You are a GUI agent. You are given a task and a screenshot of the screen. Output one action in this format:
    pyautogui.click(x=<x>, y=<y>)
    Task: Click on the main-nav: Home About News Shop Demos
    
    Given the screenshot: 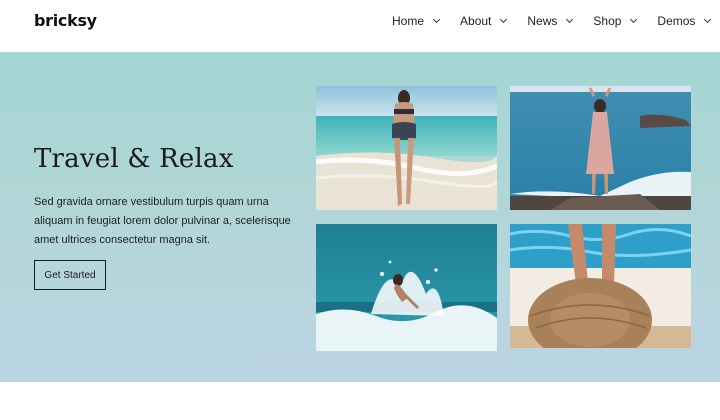 What is the action you would take?
    pyautogui.click(x=552, y=21)
    